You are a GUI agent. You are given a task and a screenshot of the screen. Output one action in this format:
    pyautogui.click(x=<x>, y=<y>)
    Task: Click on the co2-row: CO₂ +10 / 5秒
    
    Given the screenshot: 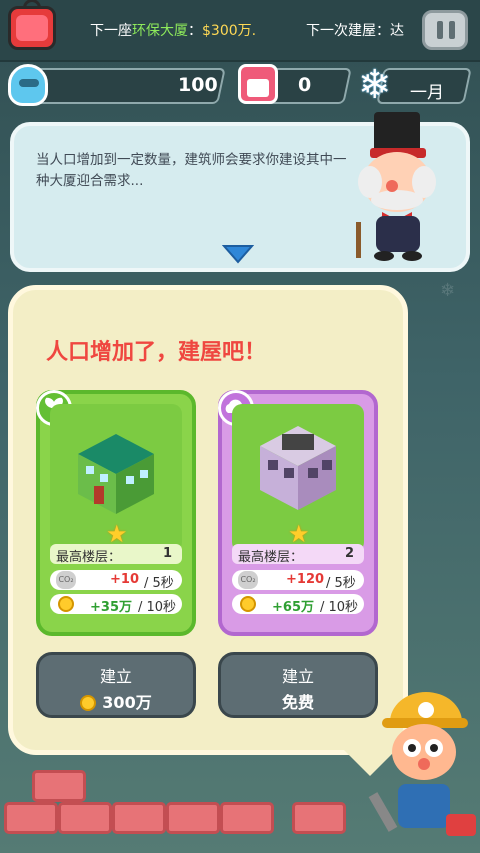 What is the action you would take?
    pyautogui.click(x=116, y=580)
    